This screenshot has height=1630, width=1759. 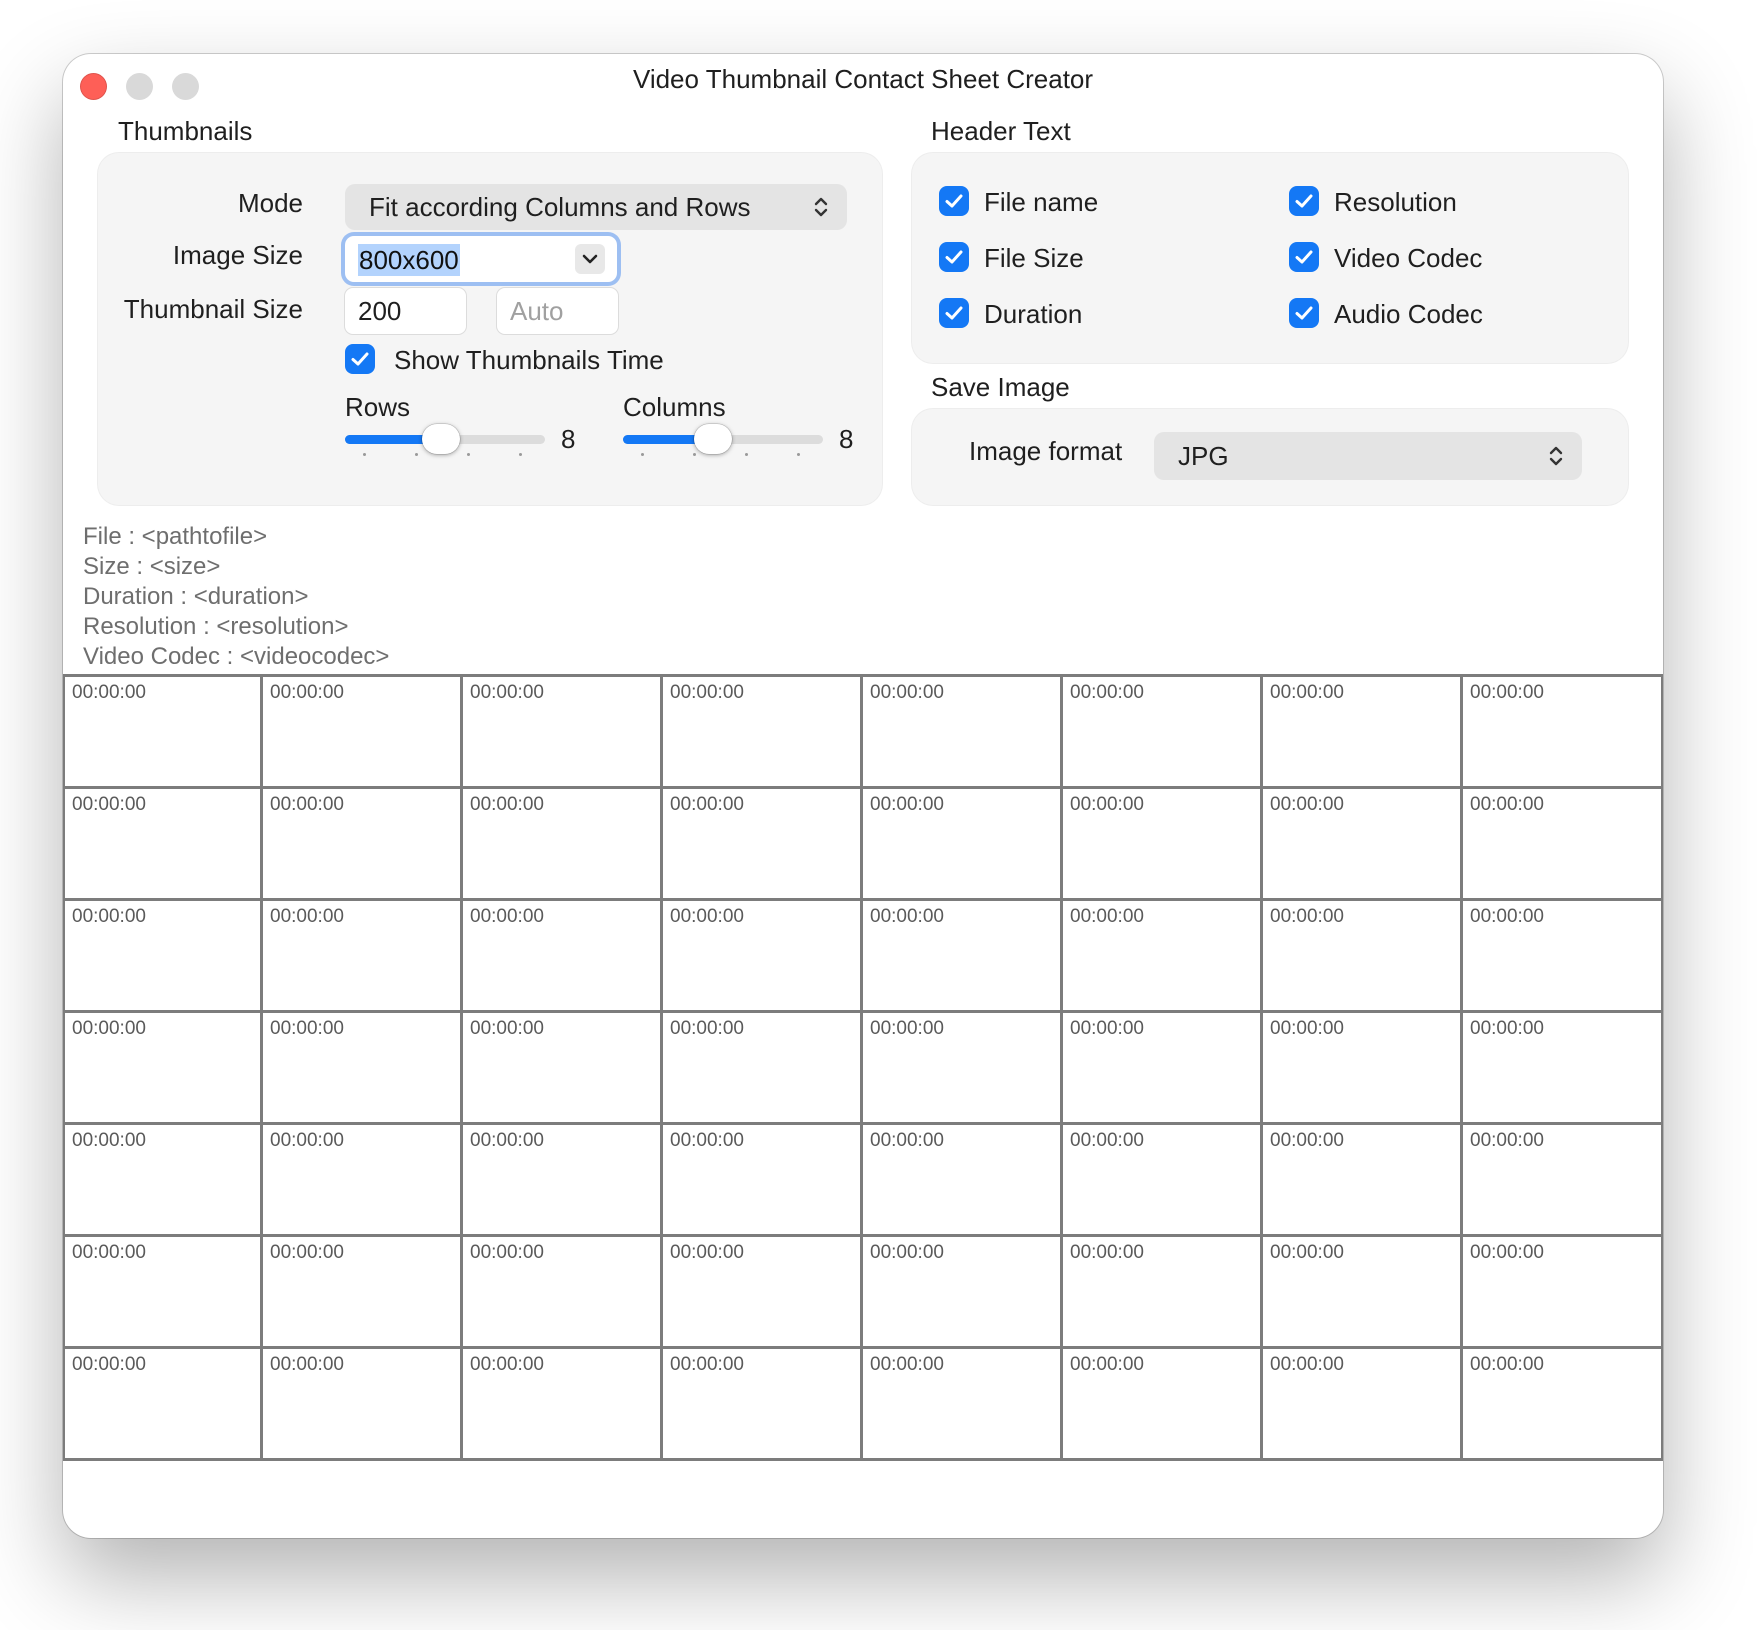 What do you see at coordinates (1034, 258) in the screenshot?
I see `header-option-label: File Size` at bounding box center [1034, 258].